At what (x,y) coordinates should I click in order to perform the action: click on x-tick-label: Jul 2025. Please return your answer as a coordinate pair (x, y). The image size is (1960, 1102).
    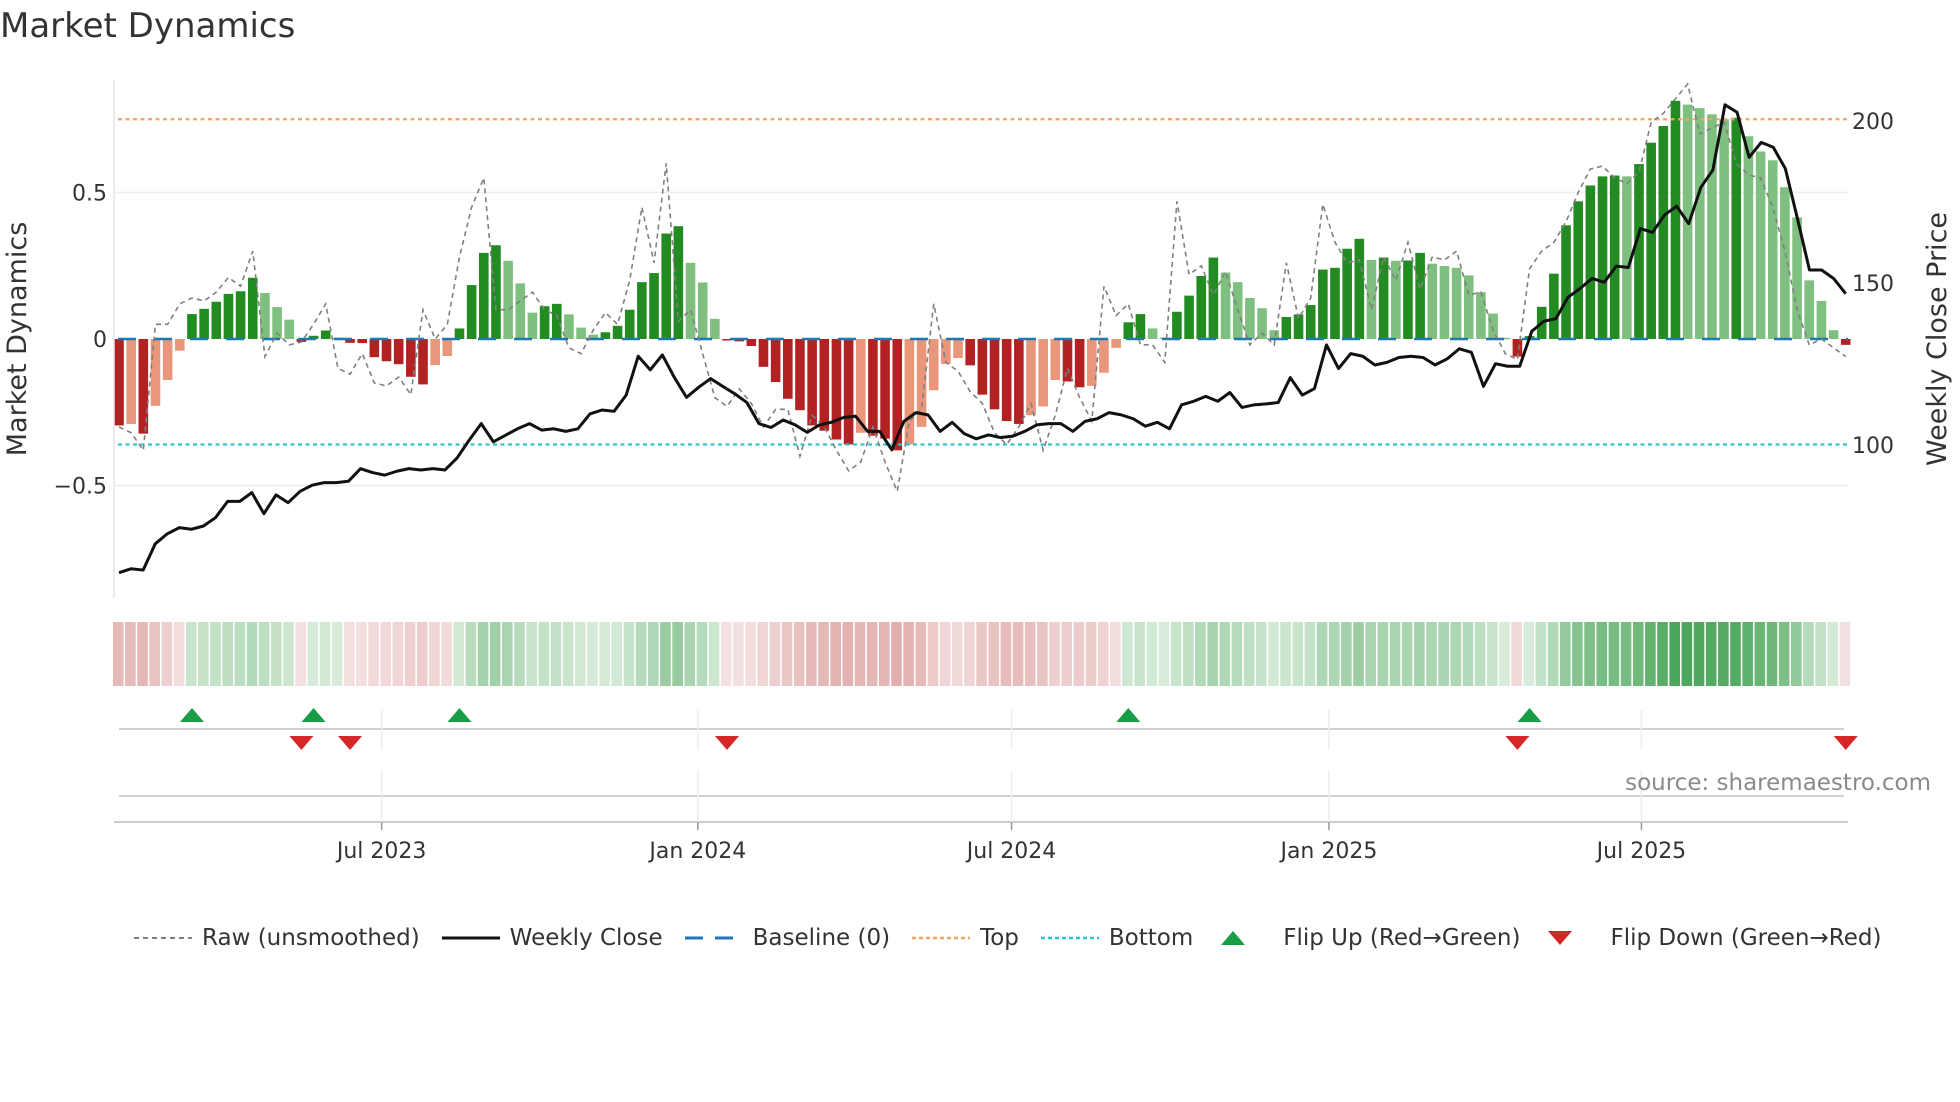
    Looking at the image, I should click on (1641, 851).